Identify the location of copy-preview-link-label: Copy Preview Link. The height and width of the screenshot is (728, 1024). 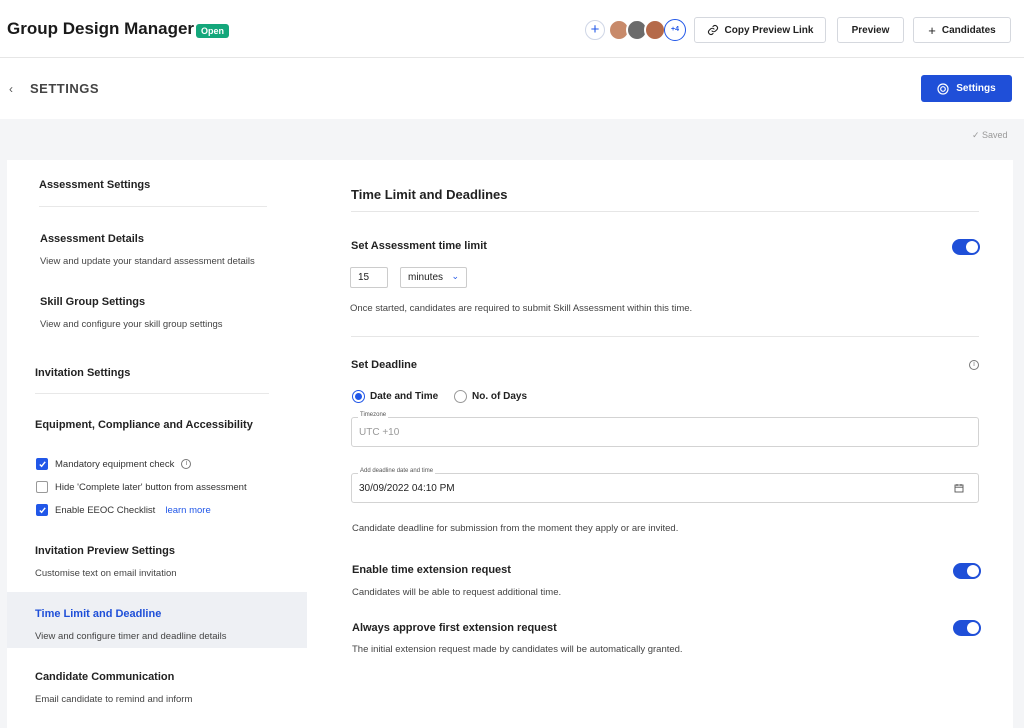
(769, 30).